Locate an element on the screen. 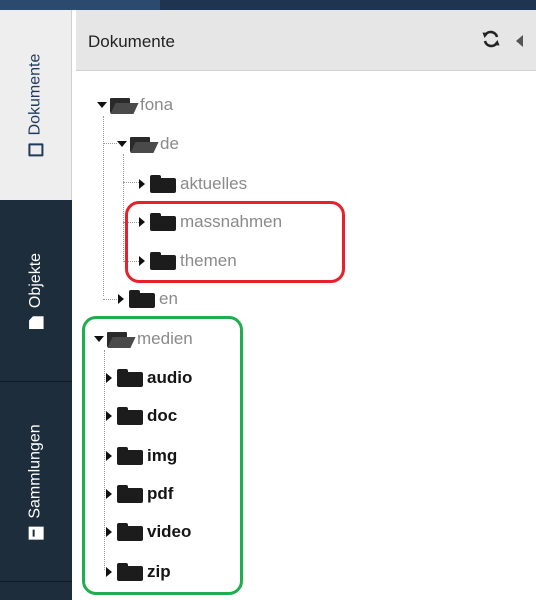 The height and width of the screenshot is (600, 536). tree-label-en: en is located at coordinates (168, 298).